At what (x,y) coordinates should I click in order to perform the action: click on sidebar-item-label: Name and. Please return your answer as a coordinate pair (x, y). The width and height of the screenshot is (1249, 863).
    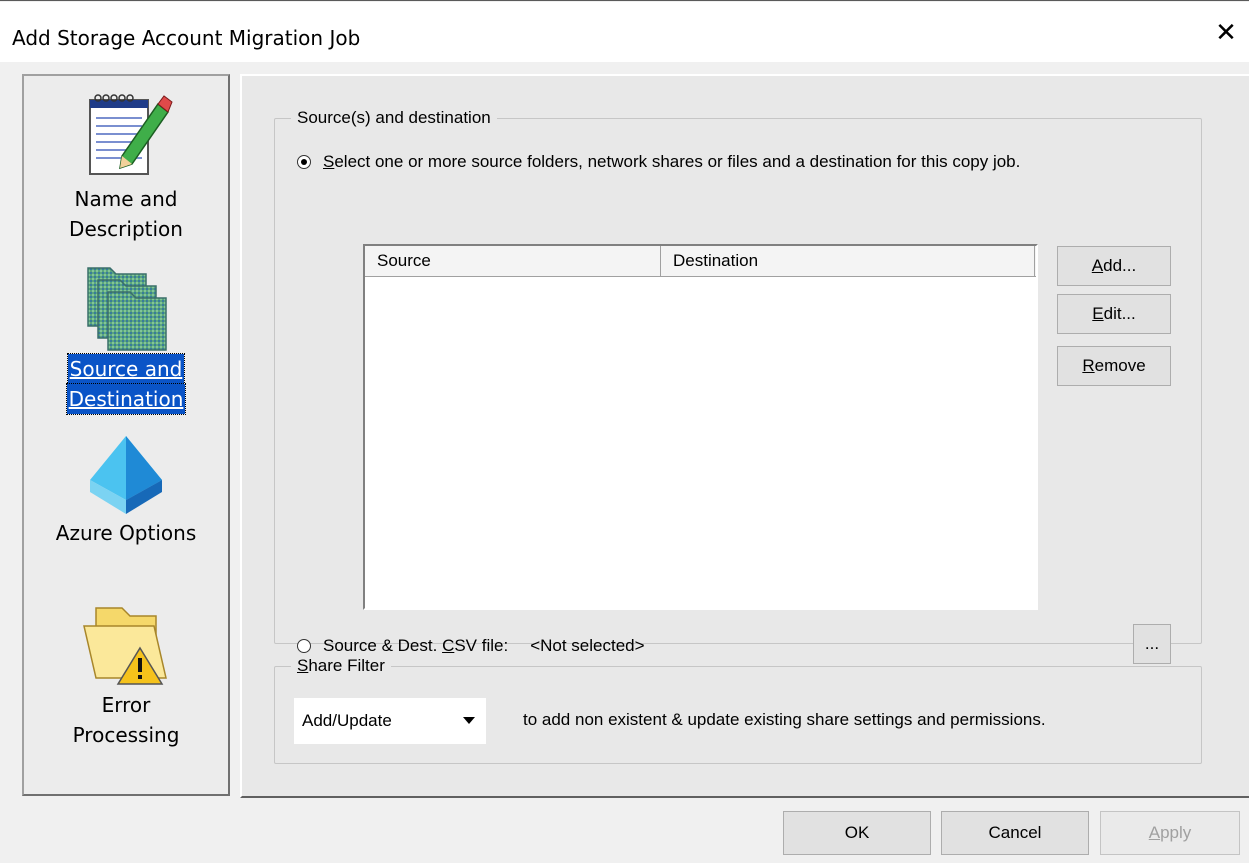
    Looking at the image, I should click on (126, 199).